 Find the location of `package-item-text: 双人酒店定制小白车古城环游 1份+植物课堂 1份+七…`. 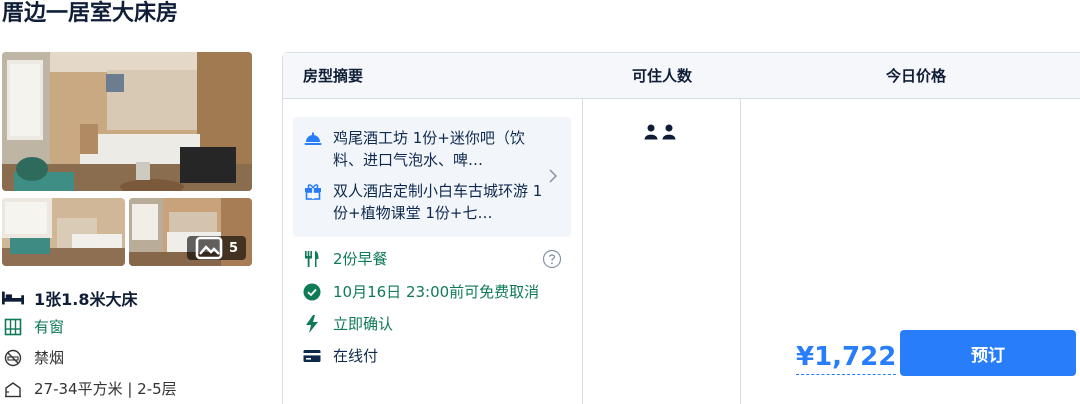

package-item-text: 双人酒店定制小白车古城环游 1份+植物课堂 1份+七… is located at coordinates (438, 202).